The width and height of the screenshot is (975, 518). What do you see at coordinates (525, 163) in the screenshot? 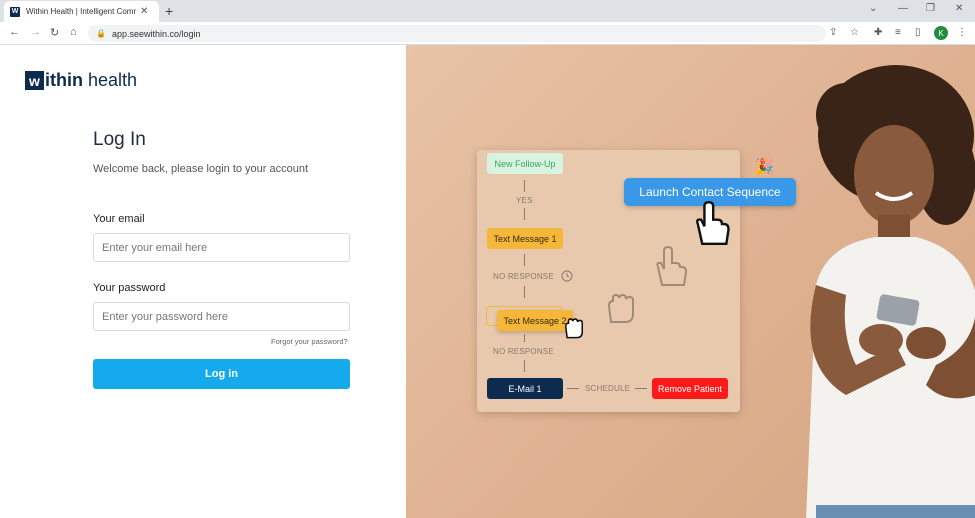
I see `new-follow-up-node: New Follow-Up` at bounding box center [525, 163].